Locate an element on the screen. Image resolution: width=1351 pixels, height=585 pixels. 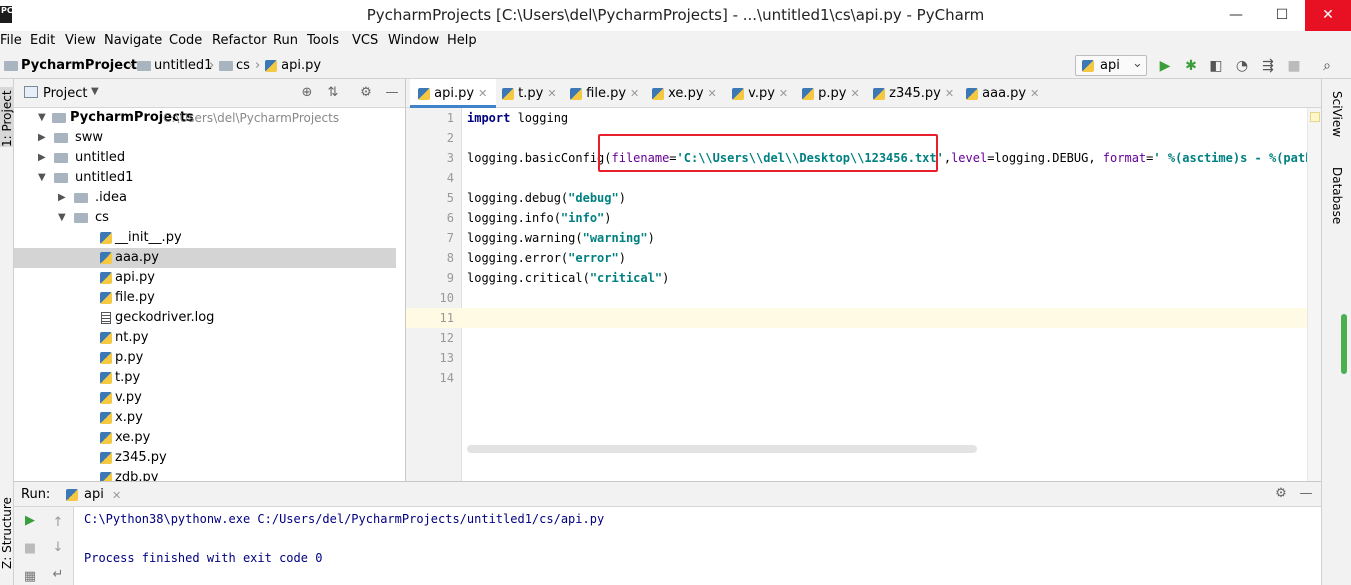
tree-item: t.py is located at coordinates (205, 378).